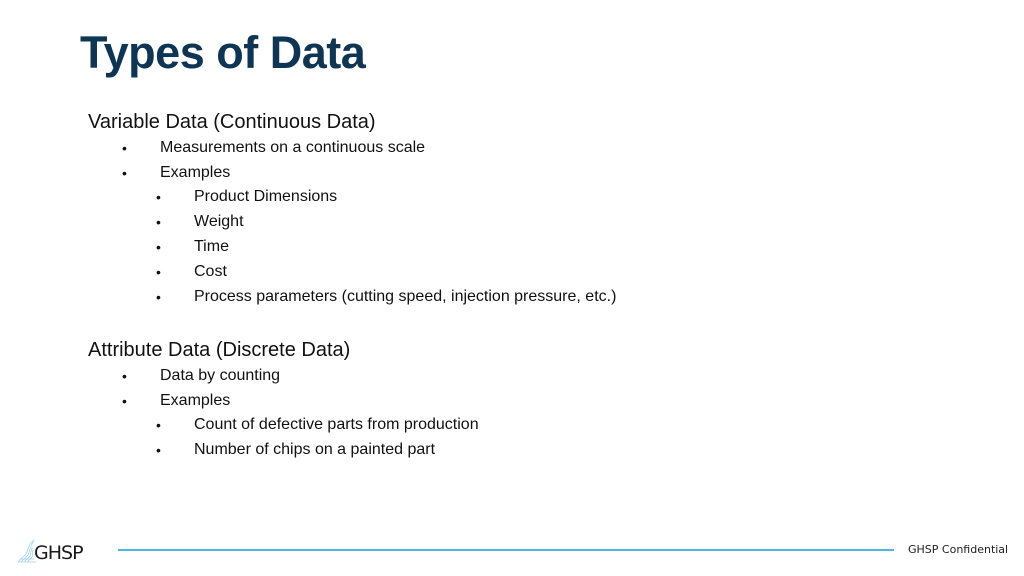  What do you see at coordinates (58, 553) in the screenshot?
I see `logo-text: GHSP` at bounding box center [58, 553].